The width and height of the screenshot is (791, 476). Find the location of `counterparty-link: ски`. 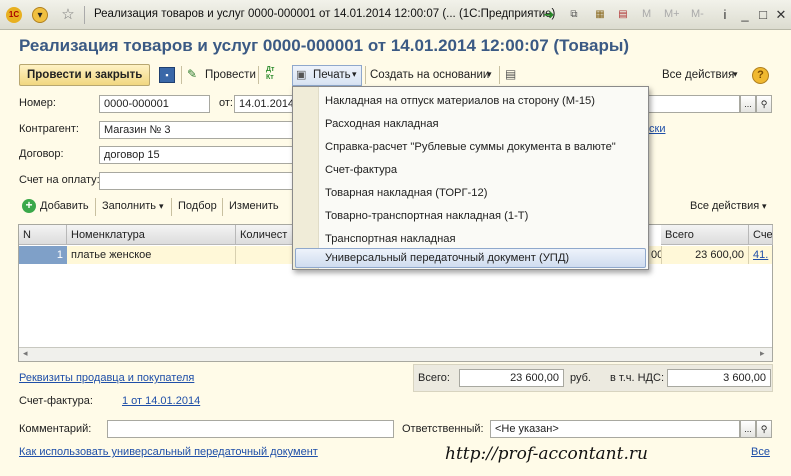

counterparty-link: ски is located at coordinates (657, 129).